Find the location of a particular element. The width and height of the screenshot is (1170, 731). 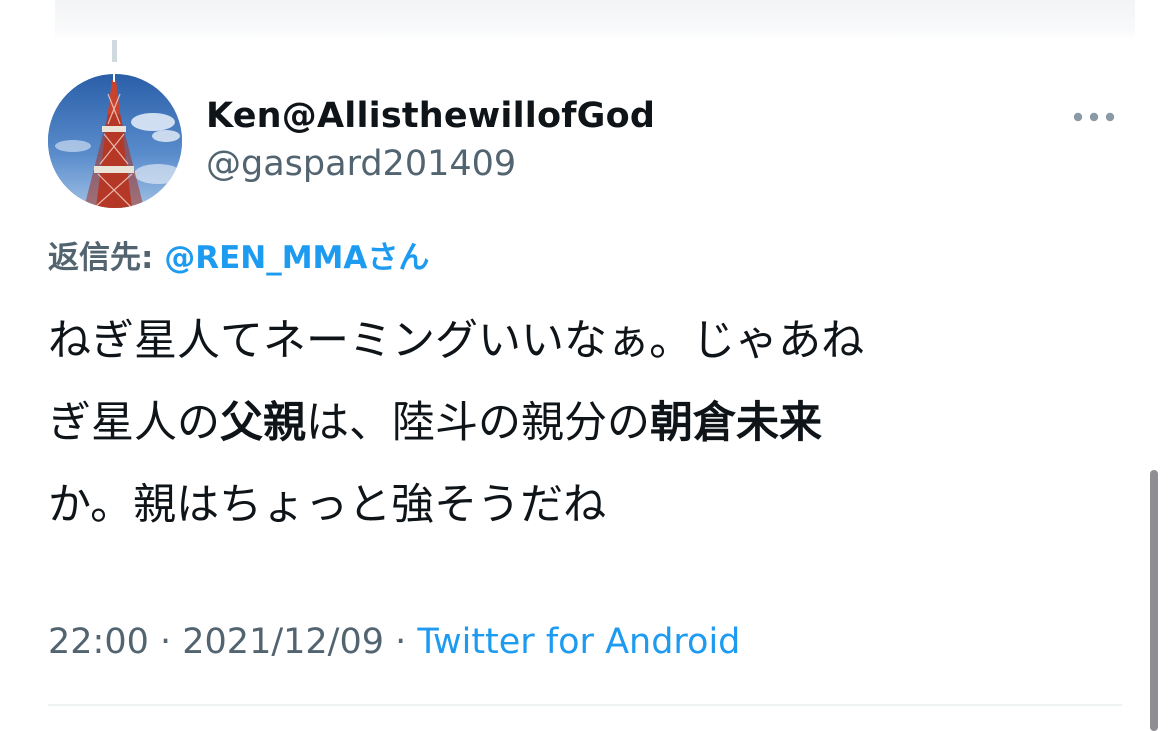

divider is located at coordinates (585, 705).